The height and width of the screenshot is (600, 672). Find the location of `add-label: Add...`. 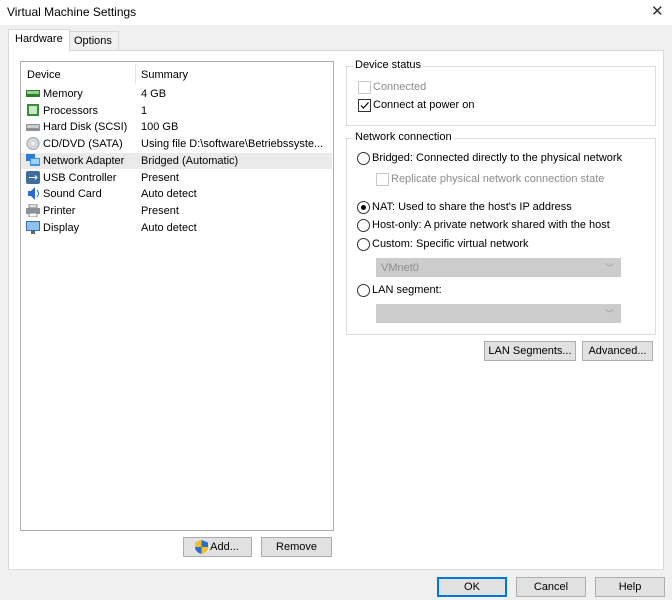

add-label: Add... is located at coordinates (224, 547).